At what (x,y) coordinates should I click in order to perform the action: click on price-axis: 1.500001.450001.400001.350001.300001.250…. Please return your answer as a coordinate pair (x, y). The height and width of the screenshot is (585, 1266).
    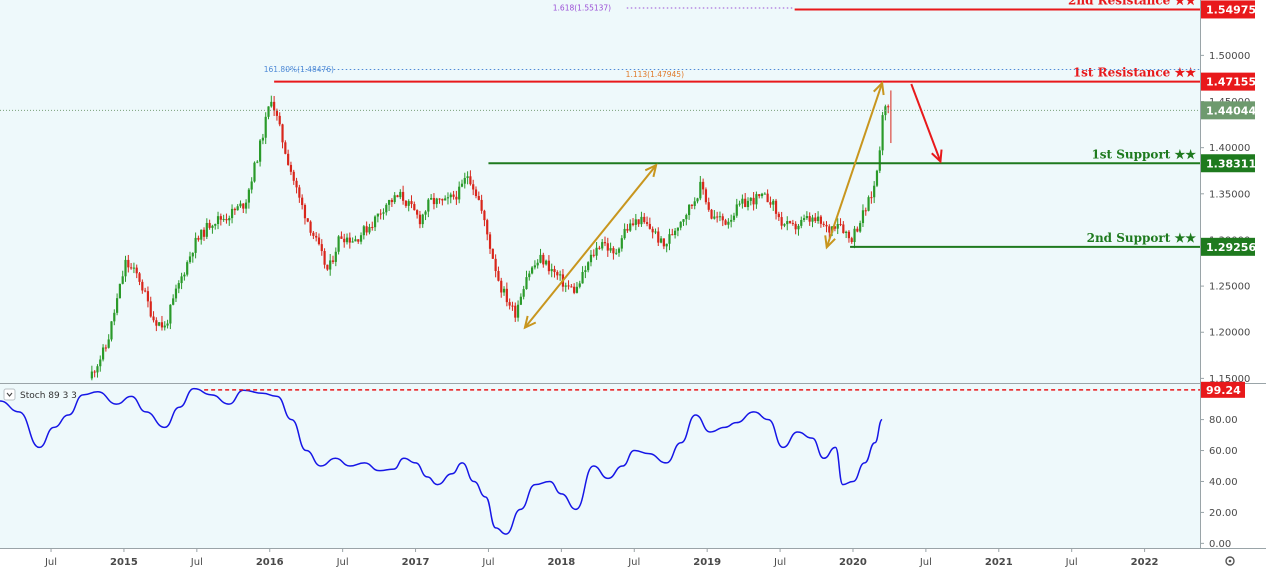
    Looking at the image, I should click on (1225, 218).